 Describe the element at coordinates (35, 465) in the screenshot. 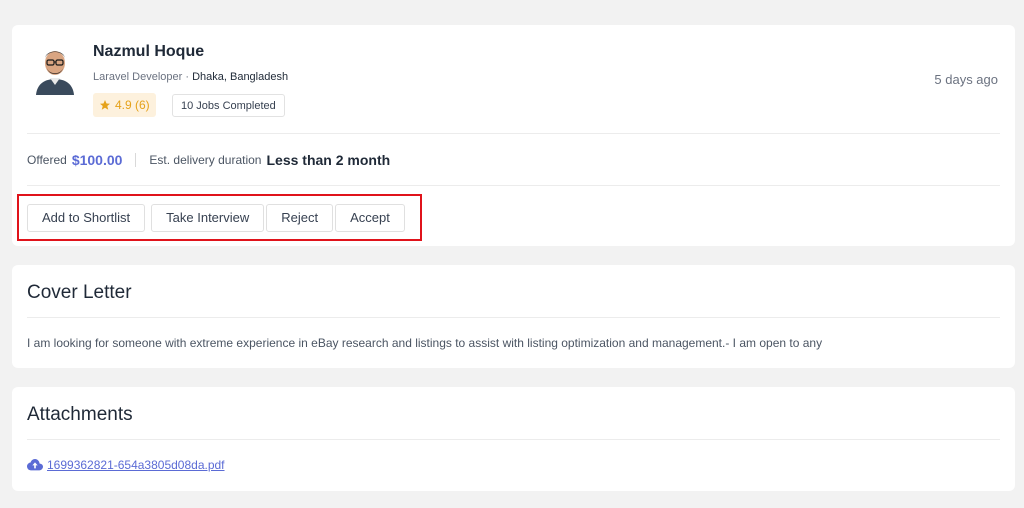

I see `cloud-upload-icon` at that location.